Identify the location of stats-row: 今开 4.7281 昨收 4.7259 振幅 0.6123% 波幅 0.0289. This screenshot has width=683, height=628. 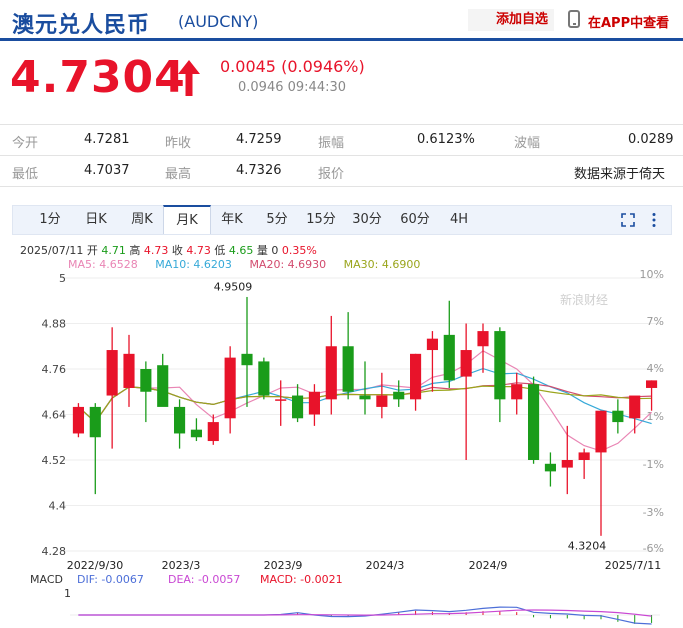
(341, 139).